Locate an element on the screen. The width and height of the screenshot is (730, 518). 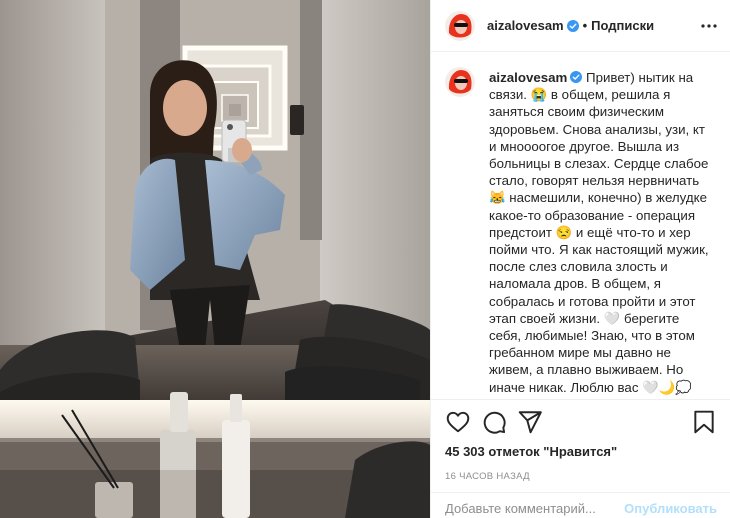
post-header: aizalovesam • Подписки is located at coordinates (580, 26).